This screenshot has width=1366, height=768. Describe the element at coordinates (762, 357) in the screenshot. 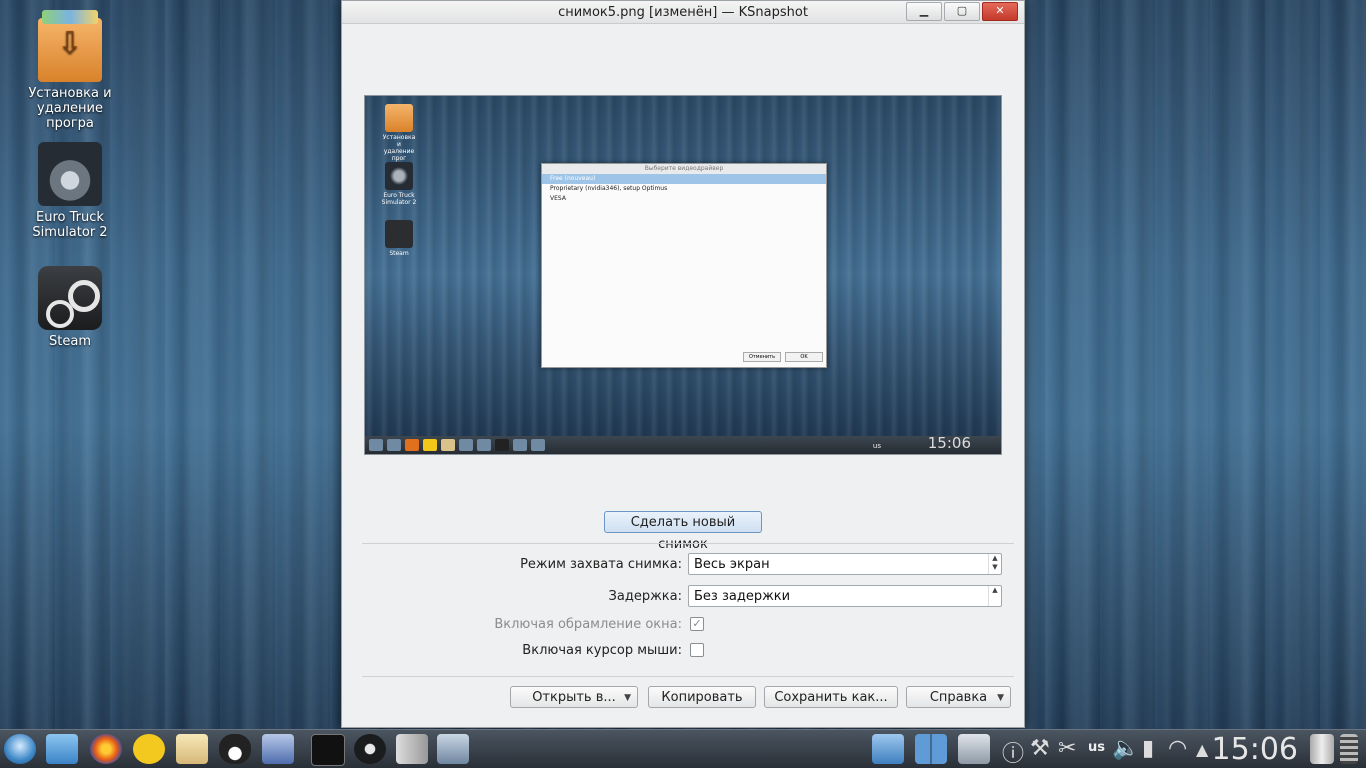

I see `preview-cancel-button: Отменить` at that location.